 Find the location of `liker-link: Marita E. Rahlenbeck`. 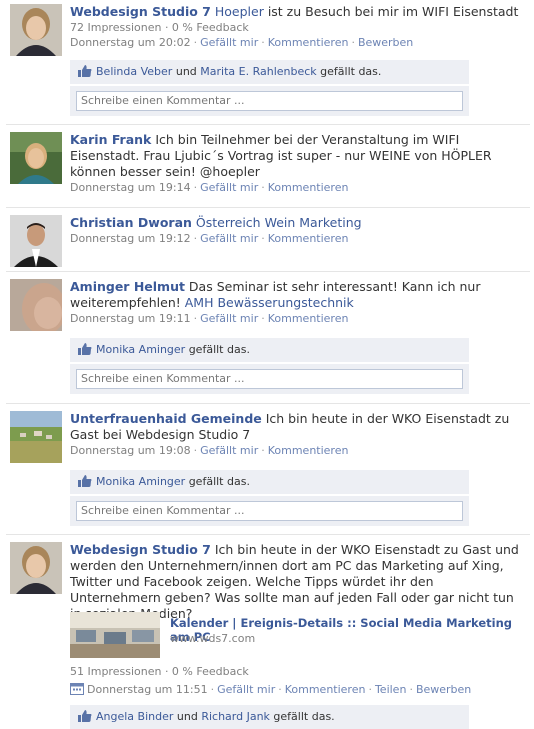

liker-link: Marita E. Rahlenbeck is located at coordinates (258, 71).